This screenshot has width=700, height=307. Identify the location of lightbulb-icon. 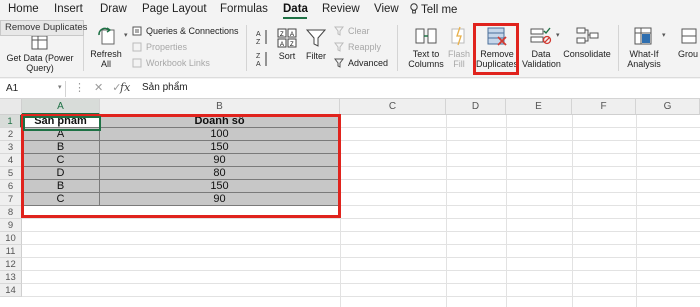
(414, 8).